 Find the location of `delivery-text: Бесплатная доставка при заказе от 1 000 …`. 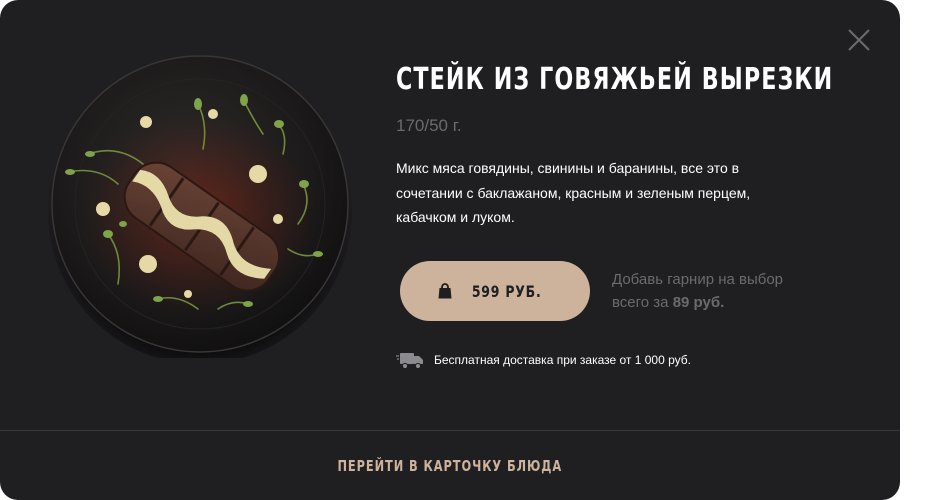

delivery-text: Бесплатная доставка при заказе от 1 000 … is located at coordinates (562, 360).